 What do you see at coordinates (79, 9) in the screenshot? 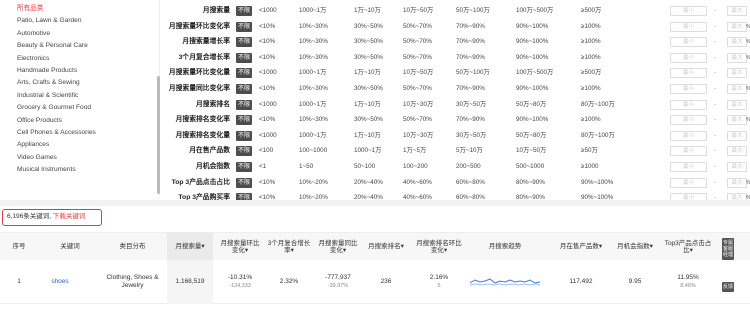
I see `sidebar-item-category: 所有品类` at bounding box center [79, 9].